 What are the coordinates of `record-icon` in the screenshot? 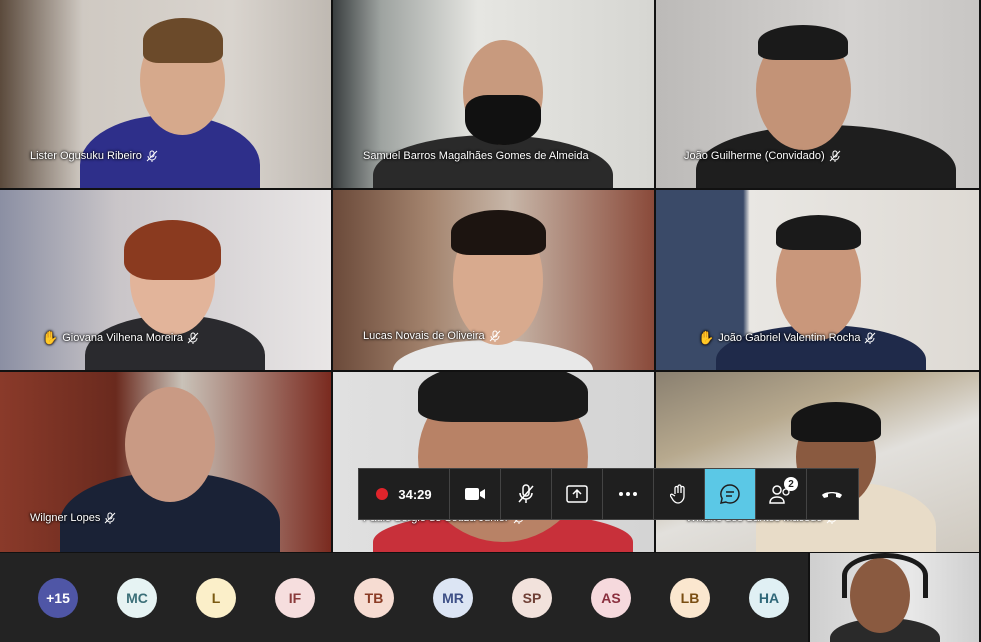 It's located at (382, 494).